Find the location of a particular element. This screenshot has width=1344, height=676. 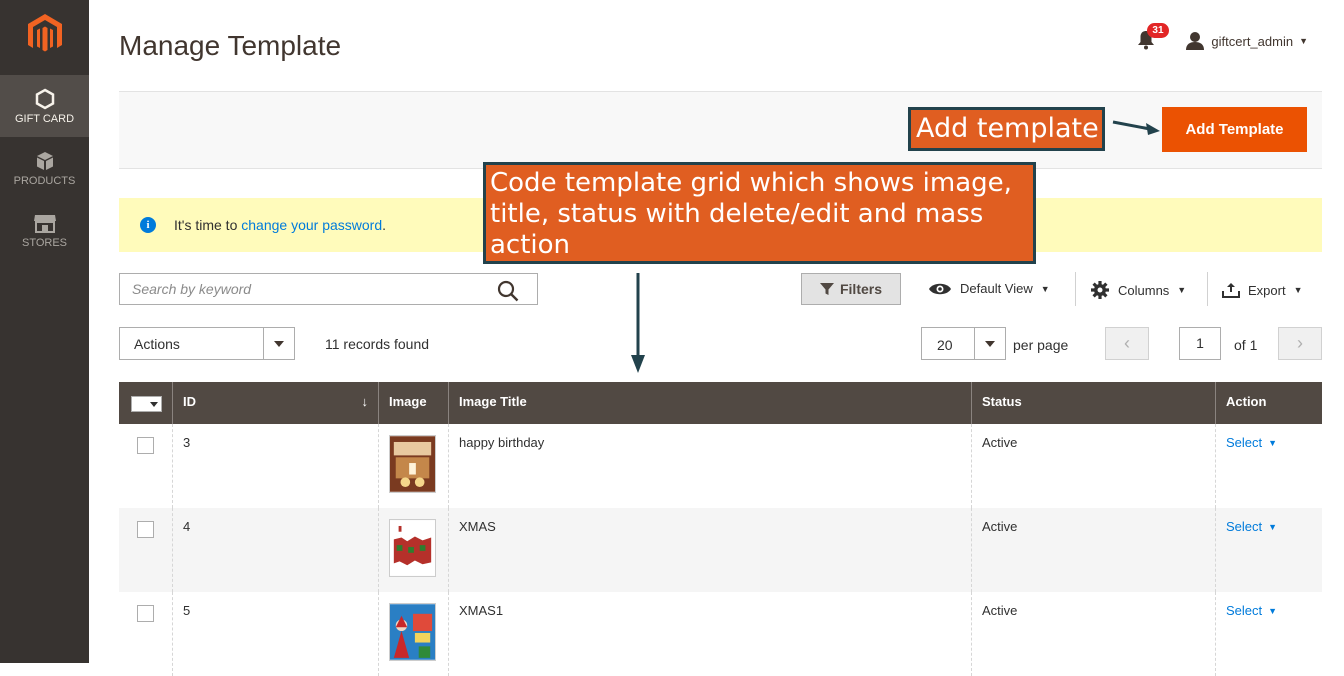

title-cell: XMAS1 is located at coordinates (709, 634).